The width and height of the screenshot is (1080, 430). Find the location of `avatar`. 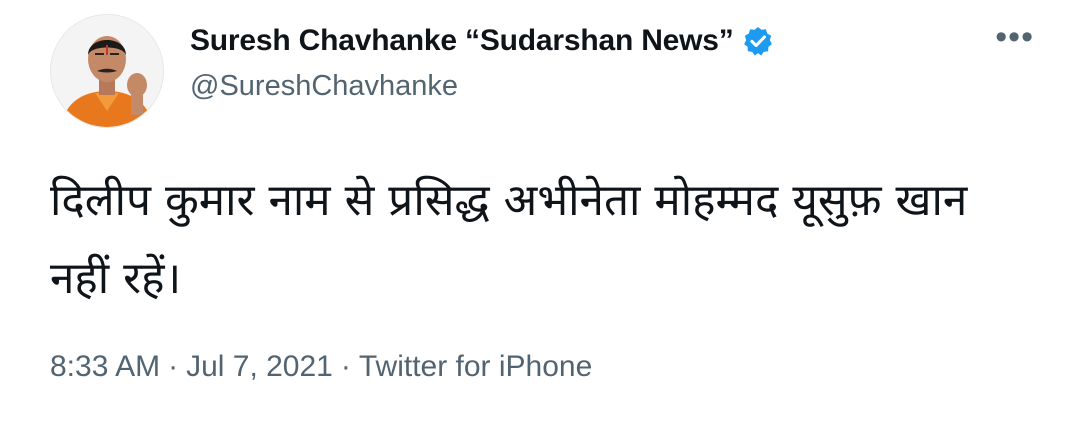

avatar is located at coordinates (107, 71).